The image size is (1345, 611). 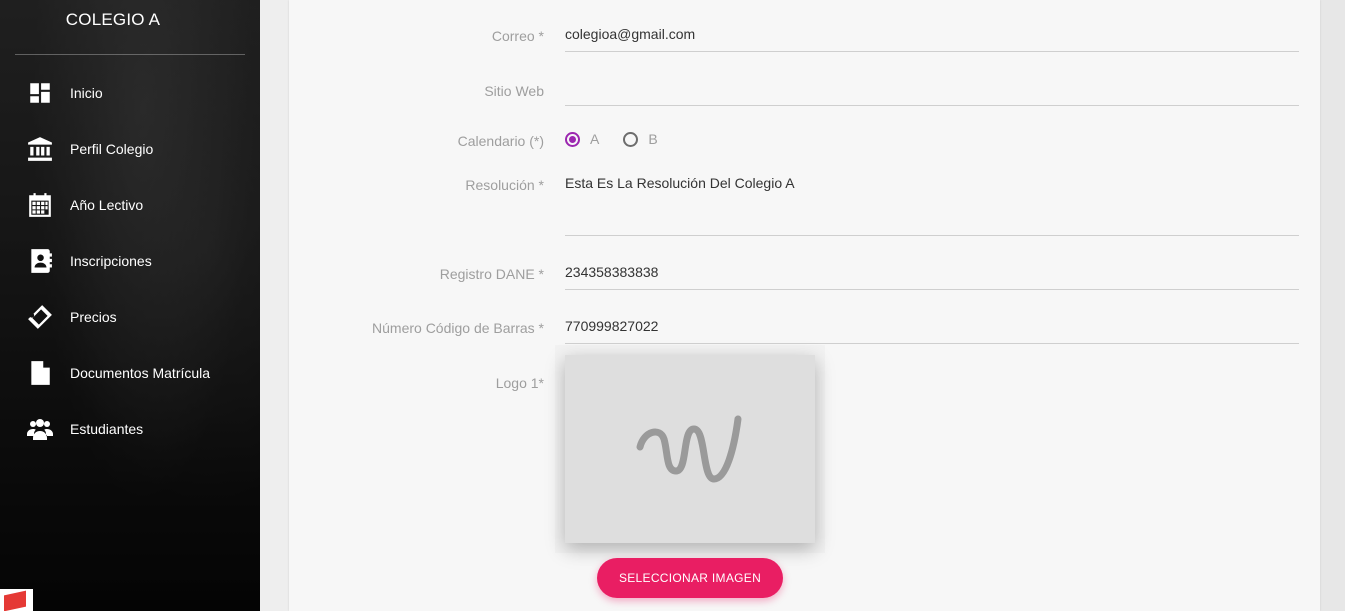 I want to click on calendario-option-a-label: A, so click(x=595, y=139).